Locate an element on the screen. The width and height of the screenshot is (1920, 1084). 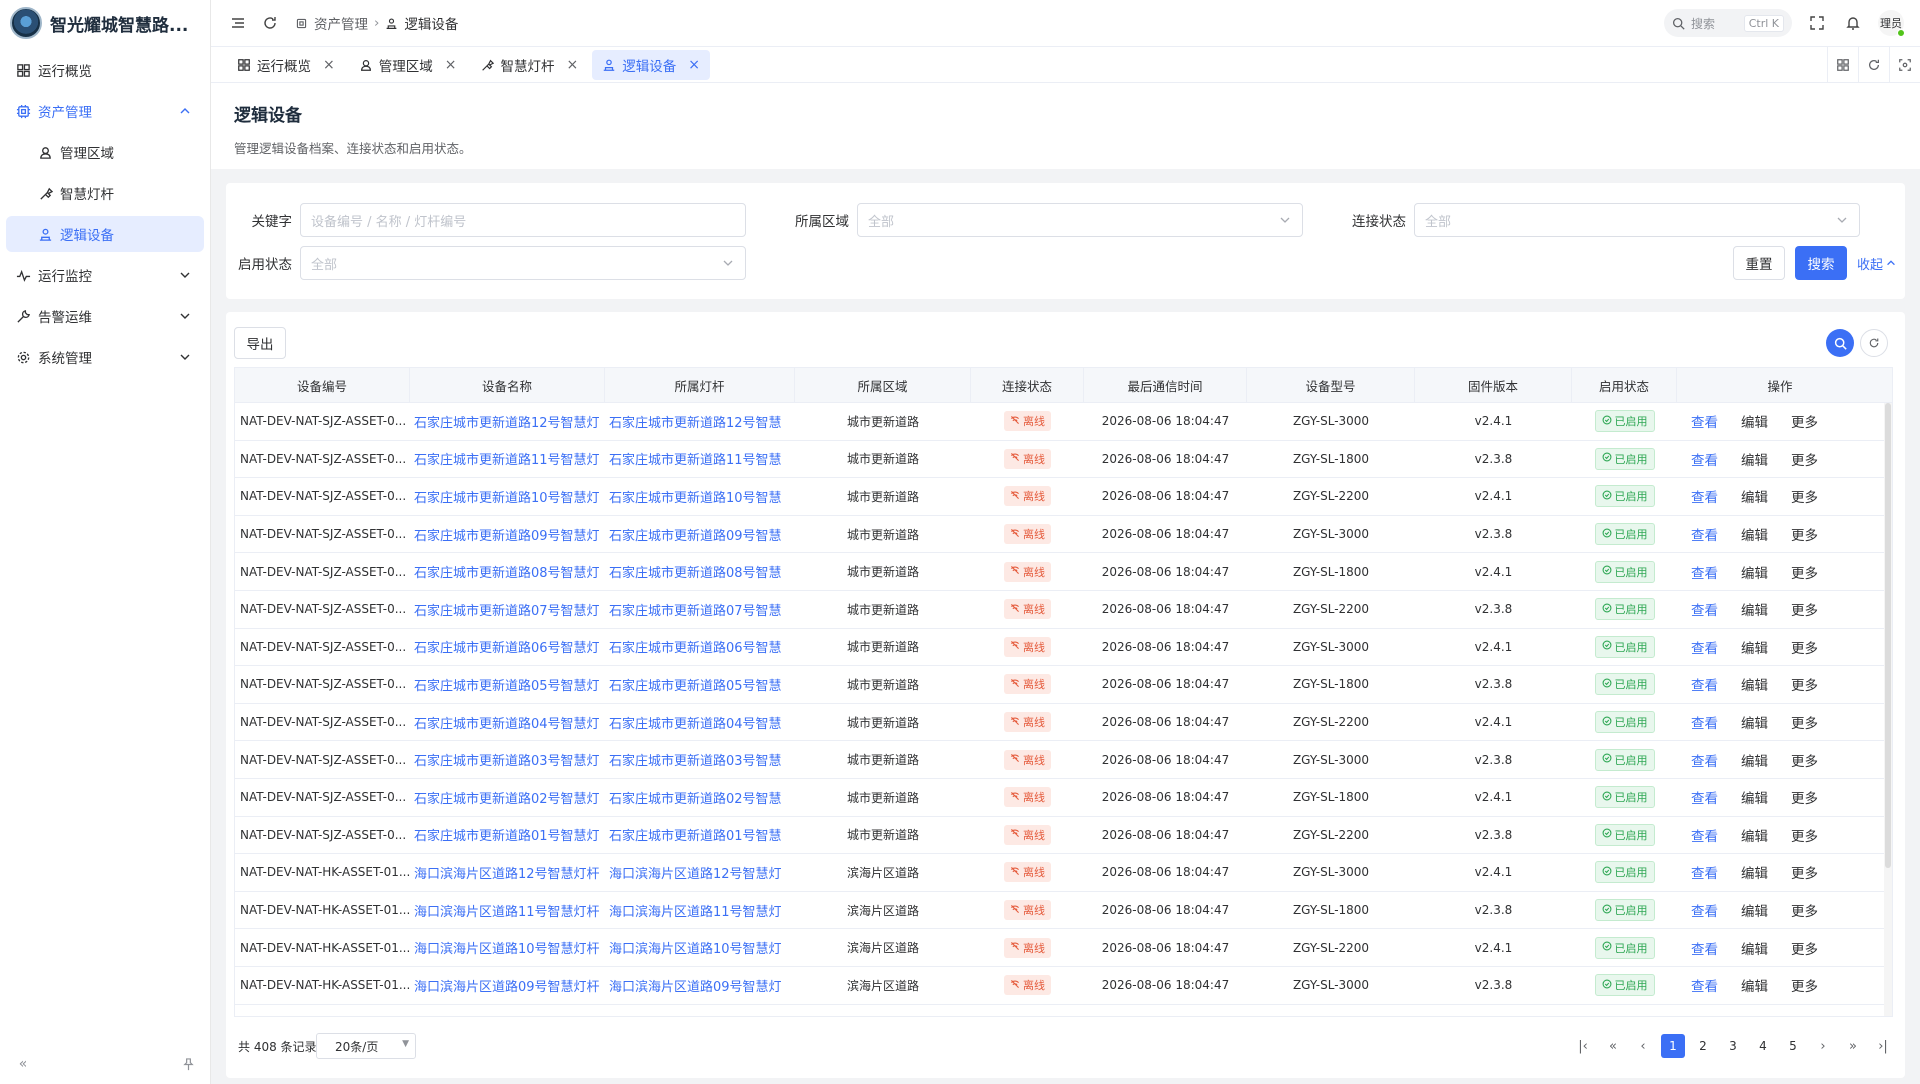
scrollbar-thumb is located at coordinates (1888, 635).